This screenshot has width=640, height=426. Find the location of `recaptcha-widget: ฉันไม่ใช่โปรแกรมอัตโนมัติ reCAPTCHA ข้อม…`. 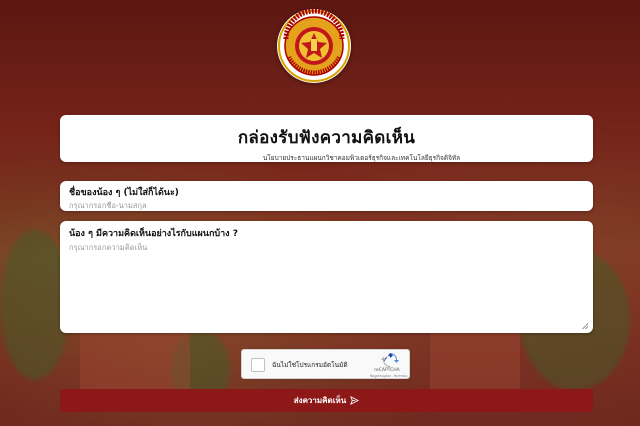

recaptcha-widget: ฉันไม่ใช่โปรแกรมอัตโนมัติ reCAPTCHA ข้อม… is located at coordinates (325, 364).